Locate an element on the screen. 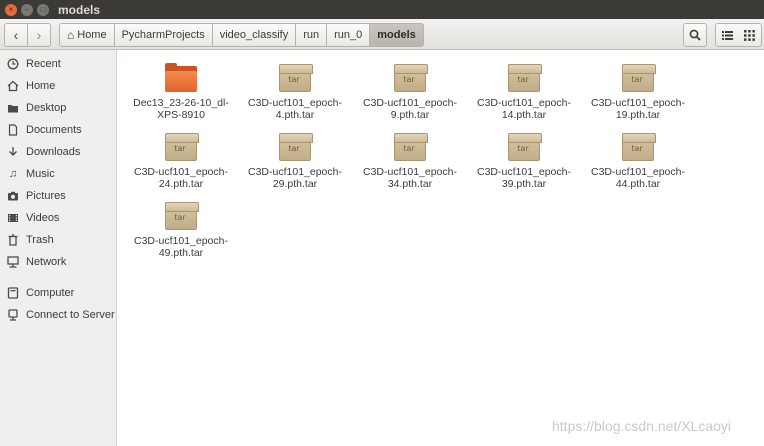  file-name: C3D-ucf101_epoch-34.pth.tar is located at coordinates (410, 178).